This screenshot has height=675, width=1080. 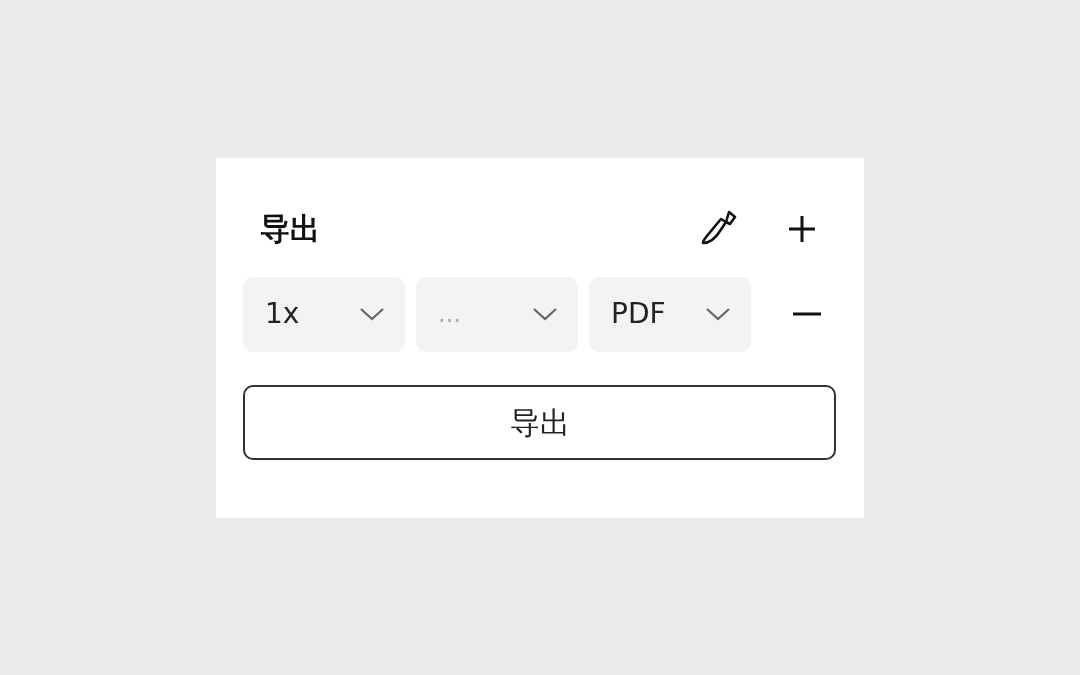 I want to click on export-button: 导出, so click(x=539, y=422).